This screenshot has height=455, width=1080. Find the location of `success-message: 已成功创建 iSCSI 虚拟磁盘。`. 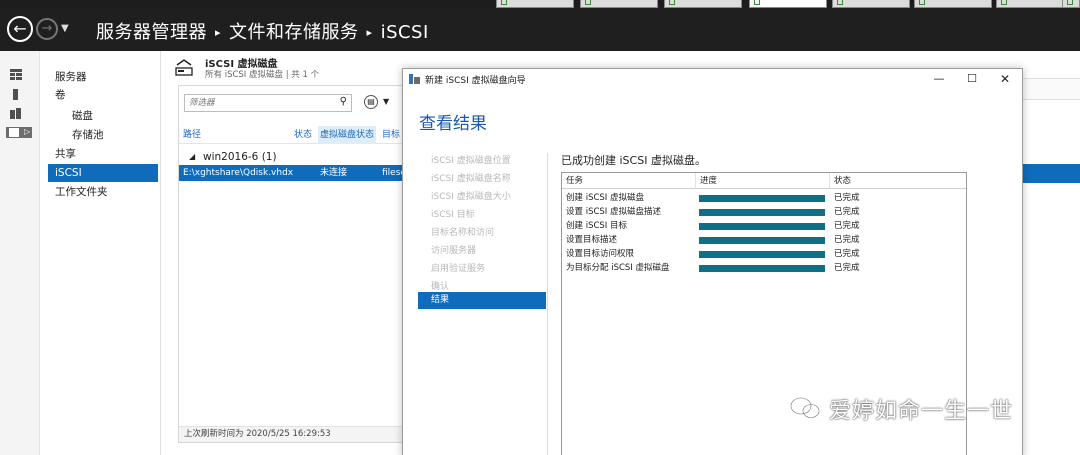

success-message: 已成功创建 iSCSI 虚拟磁盘。 is located at coordinates (633, 160).